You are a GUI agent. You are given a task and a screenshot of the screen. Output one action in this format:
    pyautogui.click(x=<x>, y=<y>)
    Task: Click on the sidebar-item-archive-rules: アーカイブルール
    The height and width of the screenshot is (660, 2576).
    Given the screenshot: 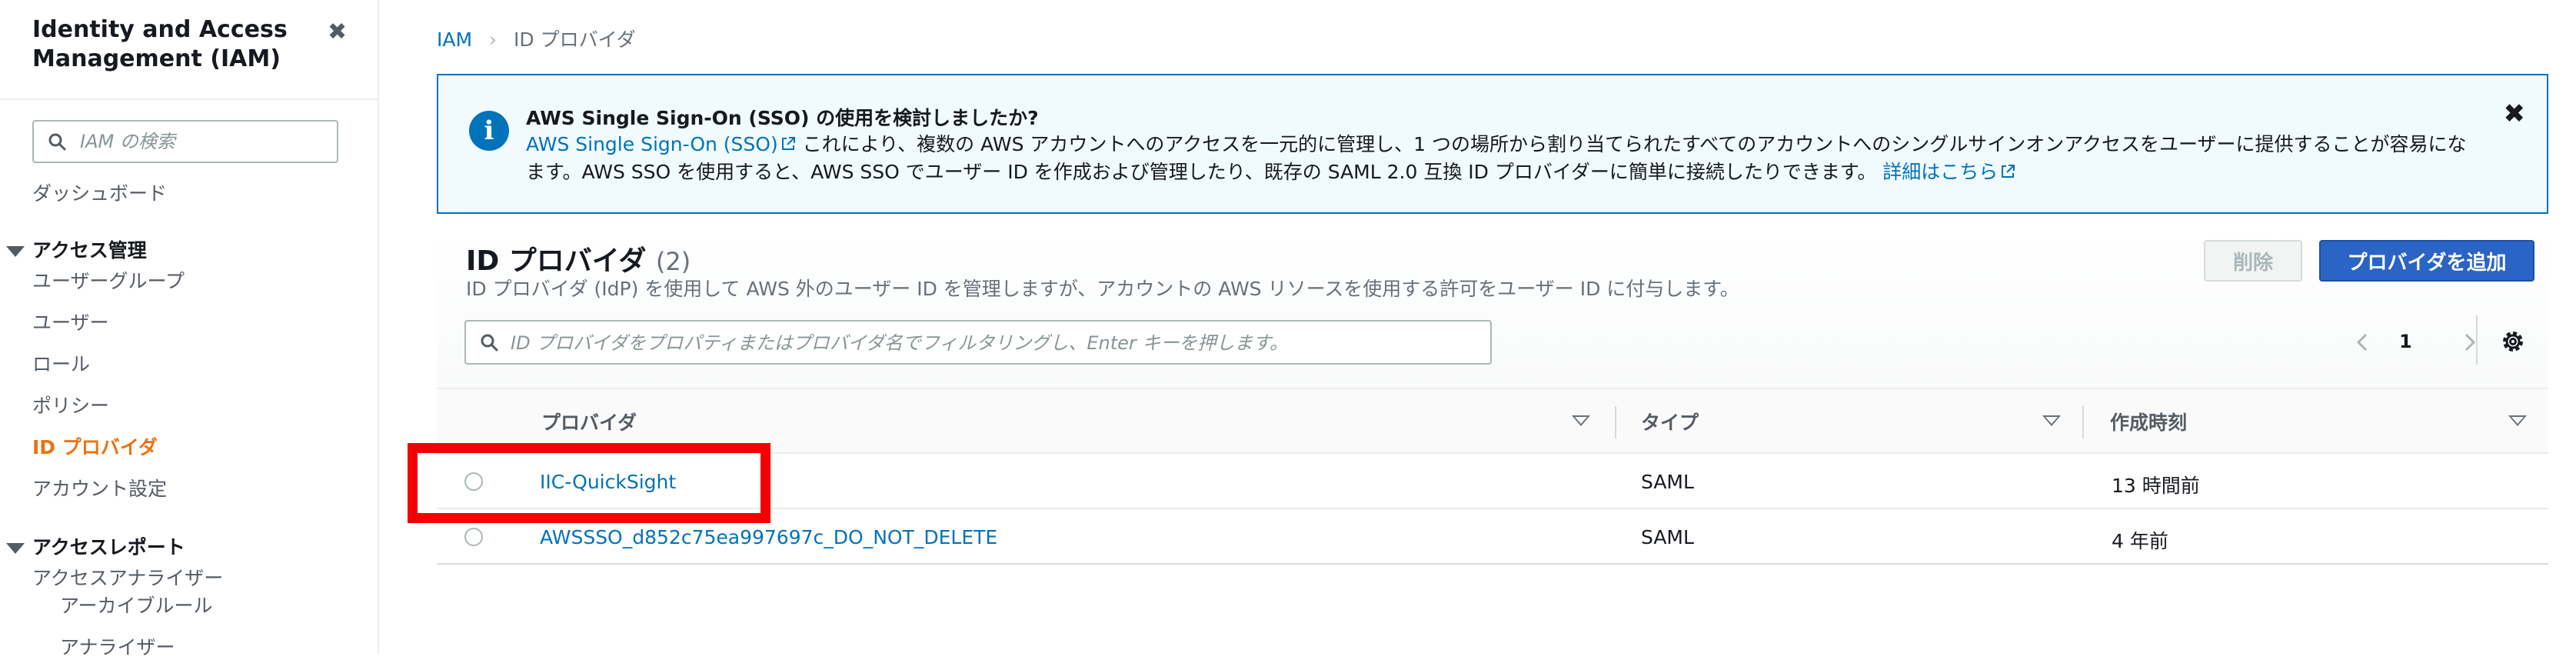 What is the action you would take?
    pyautogui.click(x=136, y=604)
    